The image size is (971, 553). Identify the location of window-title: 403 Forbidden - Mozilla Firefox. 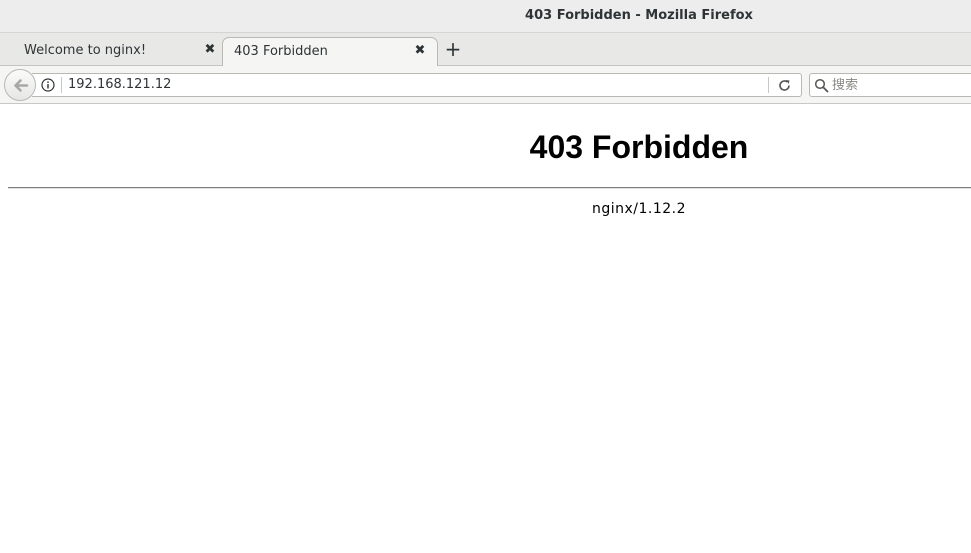
(639, 15).